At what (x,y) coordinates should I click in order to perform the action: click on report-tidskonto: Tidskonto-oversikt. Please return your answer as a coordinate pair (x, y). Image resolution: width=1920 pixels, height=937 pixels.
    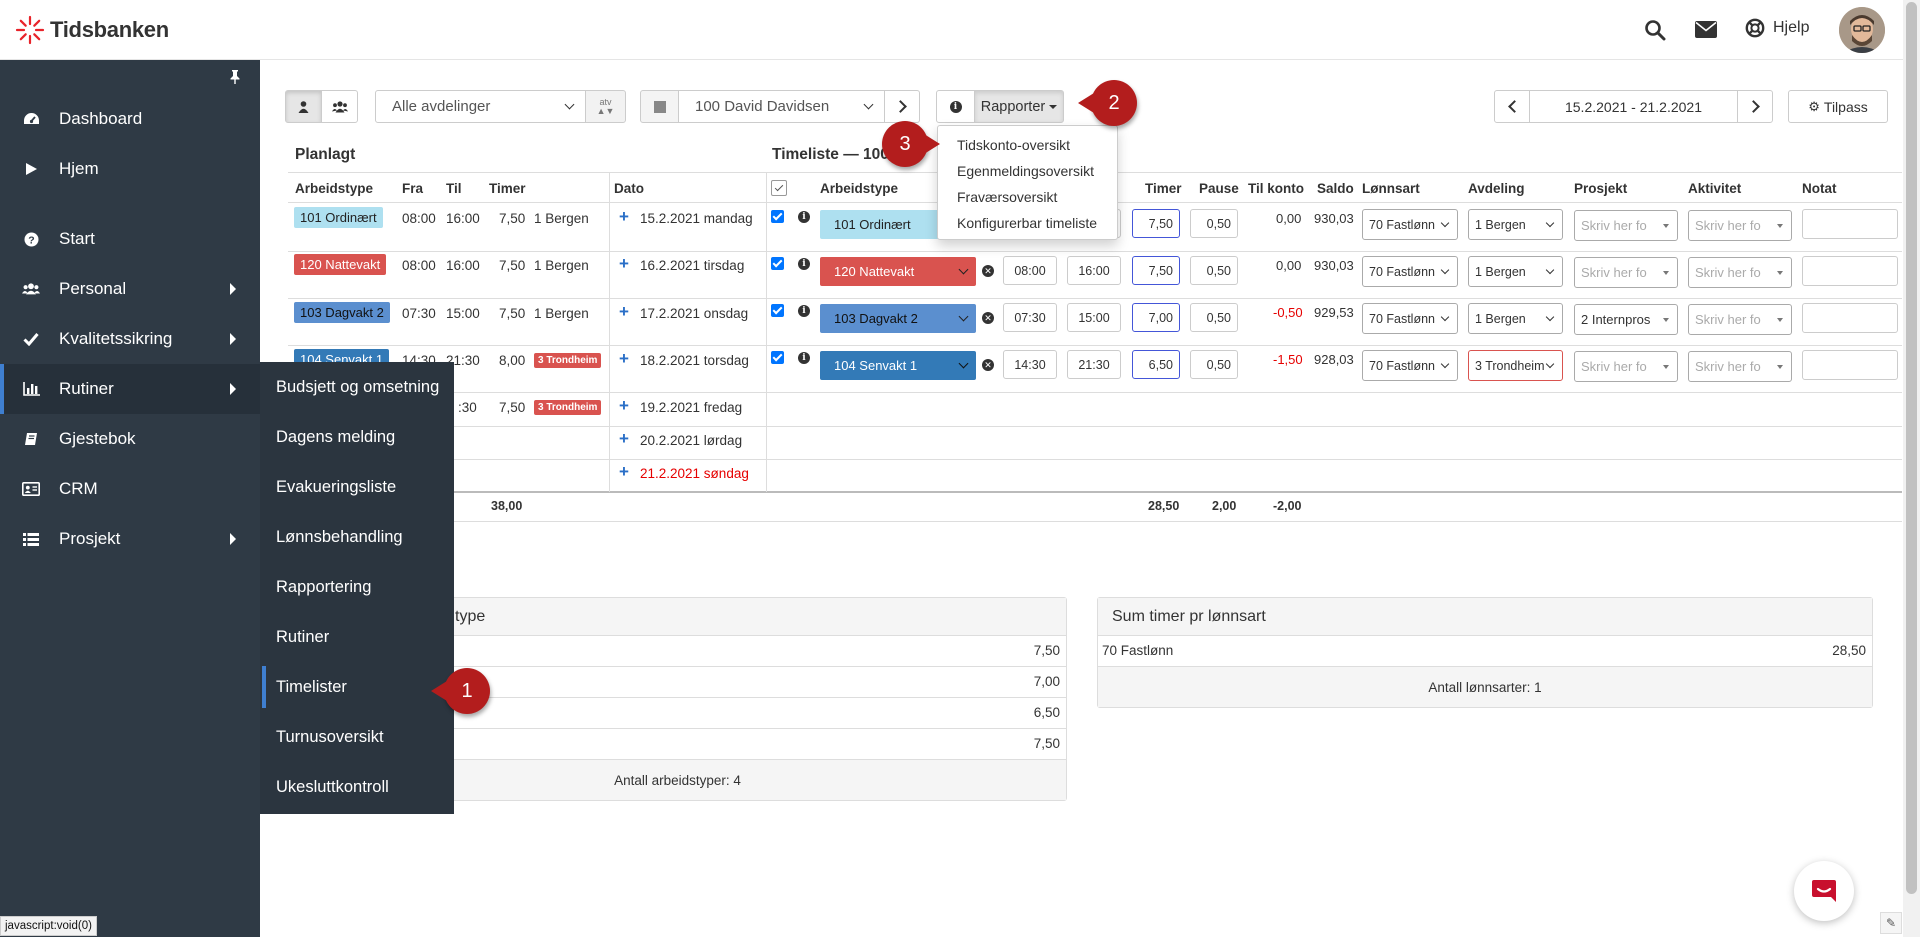
    Looking at the image, I should click on (1013, 145).